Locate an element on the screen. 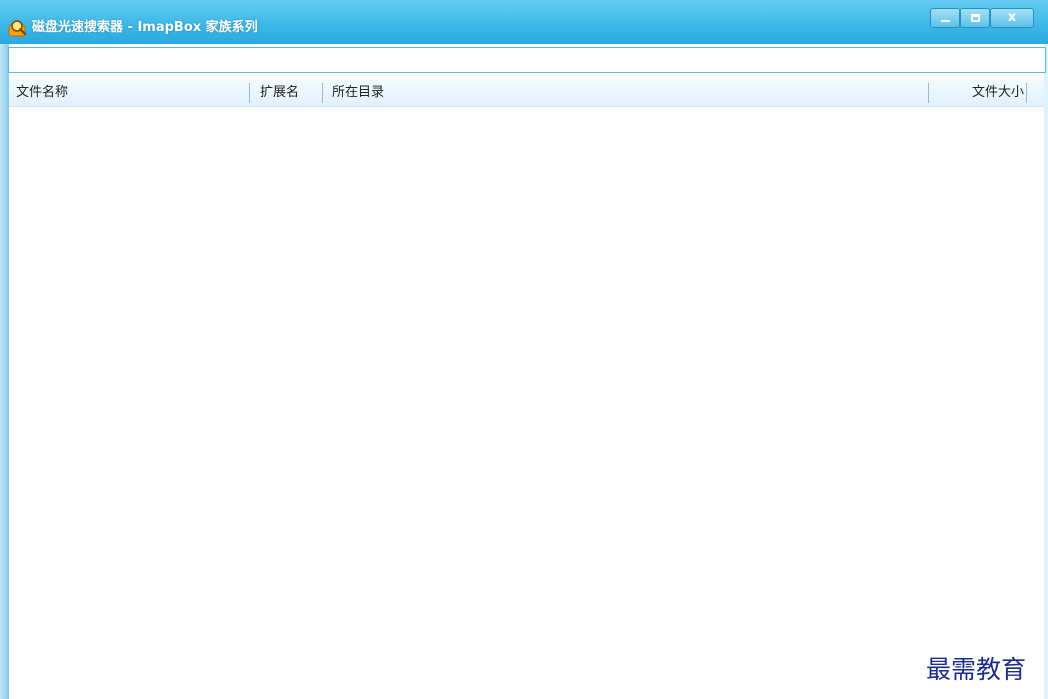 Image resolution: width=1048 pixels, height=699 pixels. column-header-directory: 所在目录 is located at coordinates (632, 93).